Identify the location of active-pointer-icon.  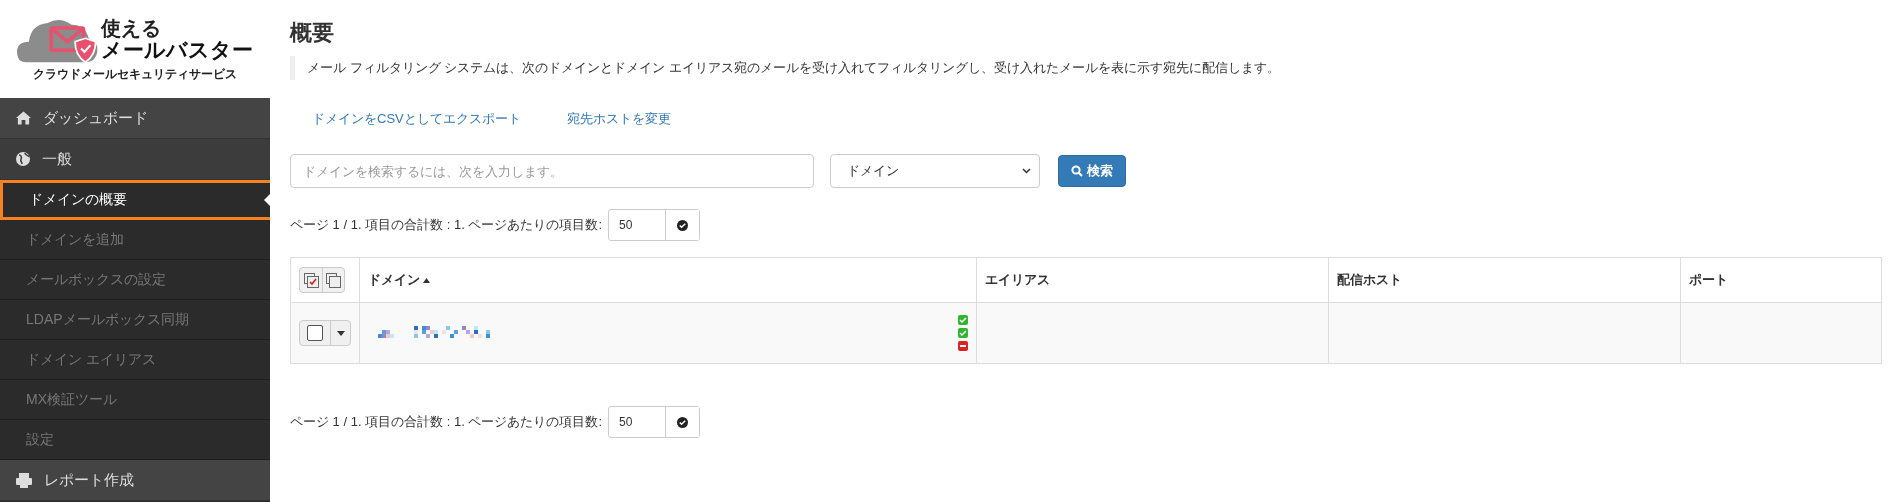
(267, 200).